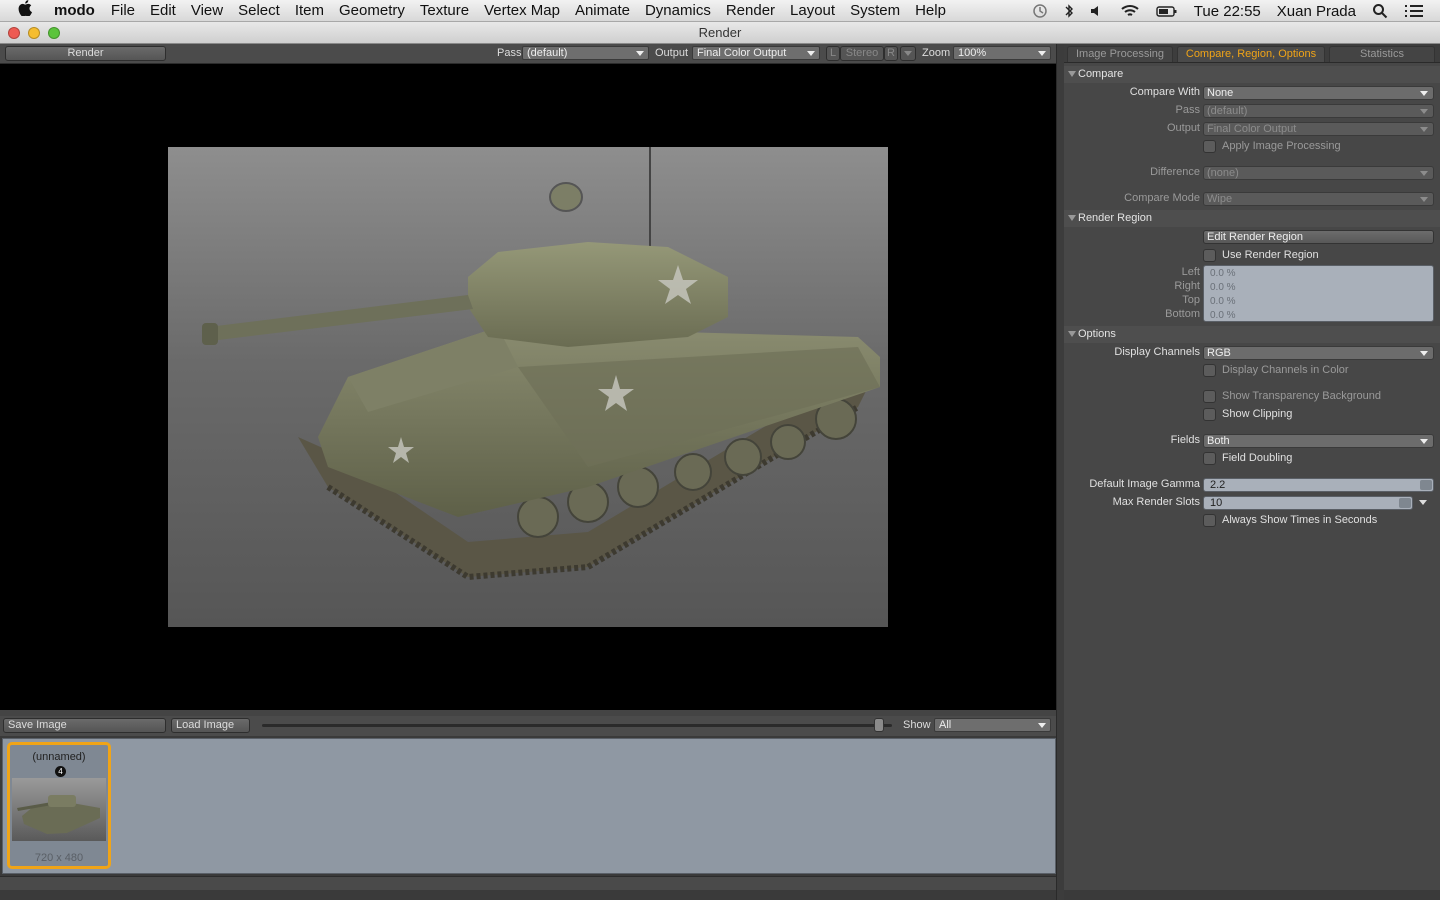  Describe the element at coordinates (259, 10) in the screenshot. I see `menu-select: Select` at that location.